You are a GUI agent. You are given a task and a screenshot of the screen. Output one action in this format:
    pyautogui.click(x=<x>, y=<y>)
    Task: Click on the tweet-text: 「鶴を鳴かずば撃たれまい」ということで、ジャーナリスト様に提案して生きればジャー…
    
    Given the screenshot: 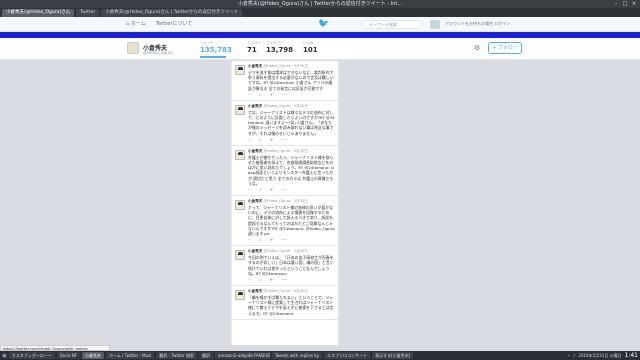 What is the action you would take?
    pyautogui.click(x=291, y=305)
    